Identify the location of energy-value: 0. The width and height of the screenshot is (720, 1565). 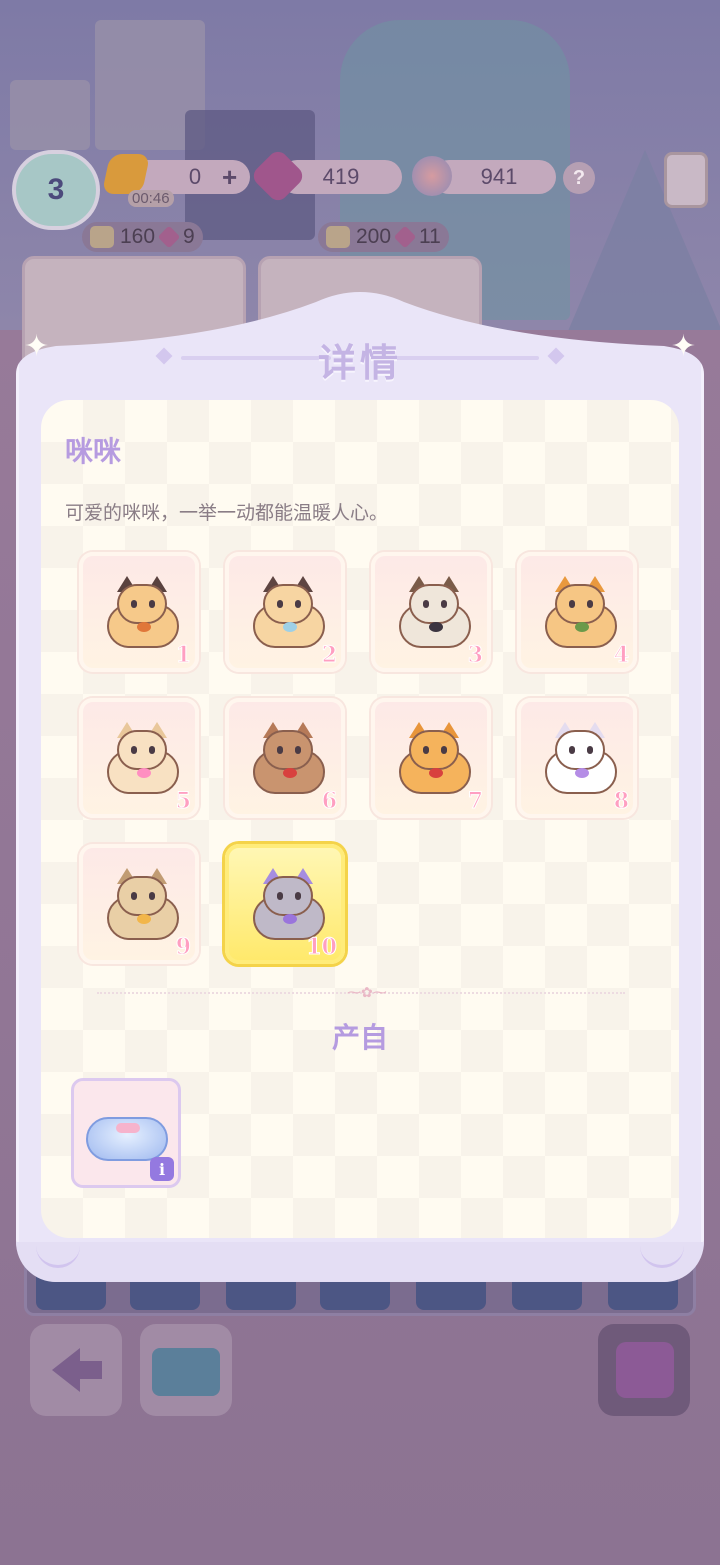
(195, 176).